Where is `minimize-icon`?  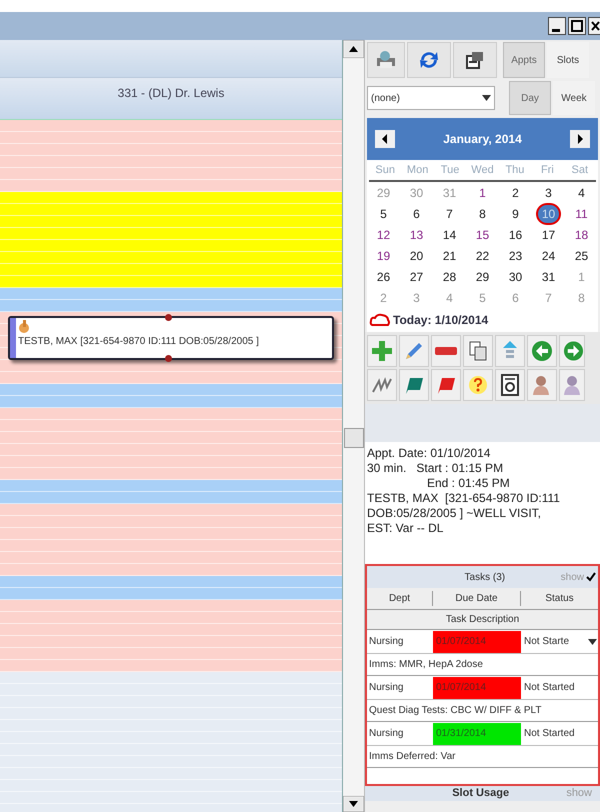
minimize-icon is located at coordinates (557, 26).